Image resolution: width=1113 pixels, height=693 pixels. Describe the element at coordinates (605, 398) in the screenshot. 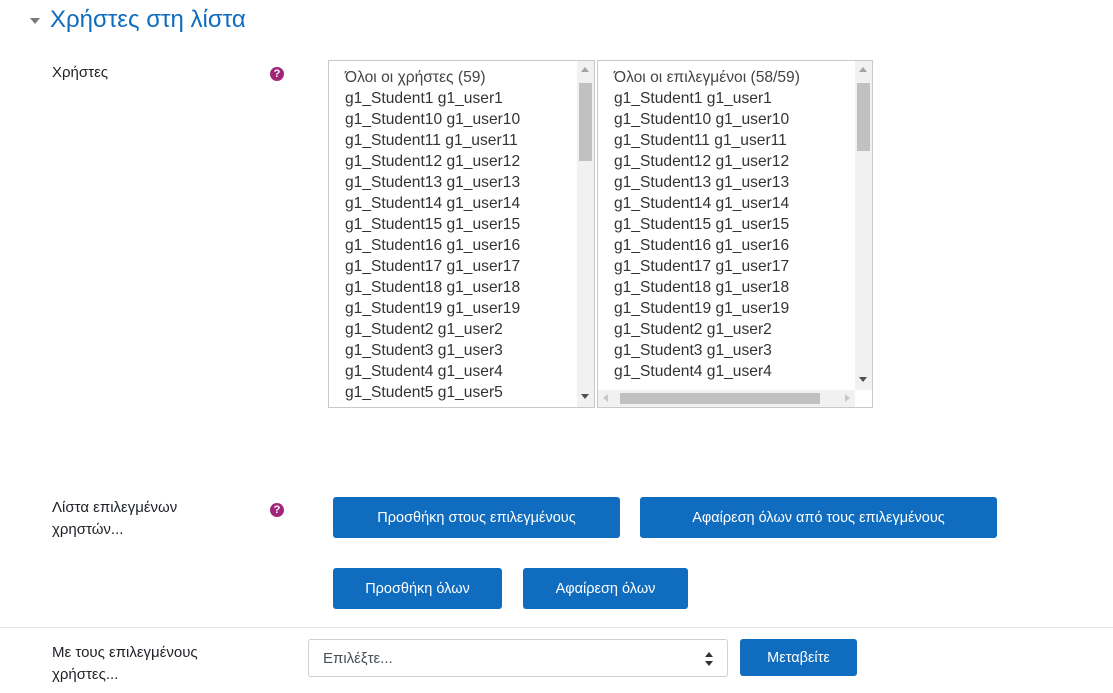

I see `scroll-left-icon` at that location.